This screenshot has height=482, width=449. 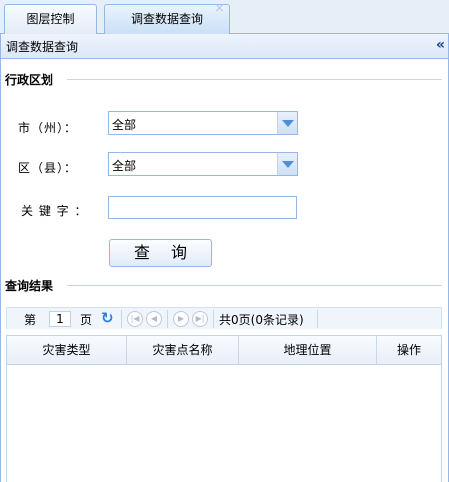 I want to click on tab-label: 图层控制, so click(x=50, y=19).